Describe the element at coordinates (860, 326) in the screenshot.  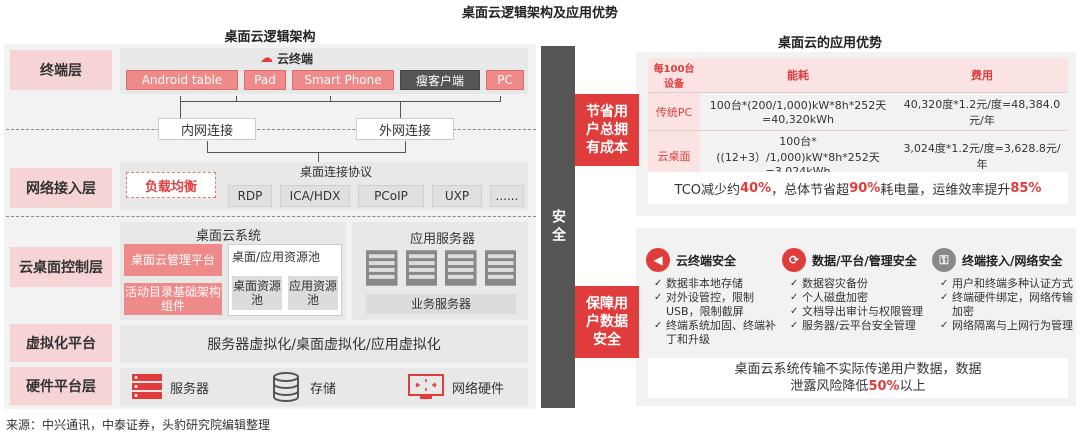
I see `list-item: 服务器/云平台安全管理` at that location.